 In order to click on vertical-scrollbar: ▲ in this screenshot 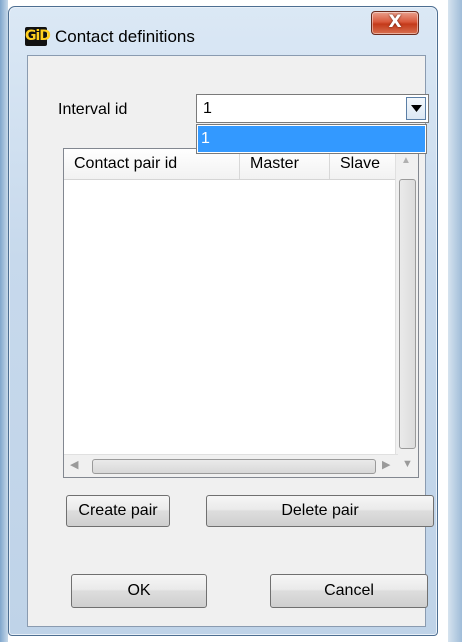, I will do `click(406, 302)`.